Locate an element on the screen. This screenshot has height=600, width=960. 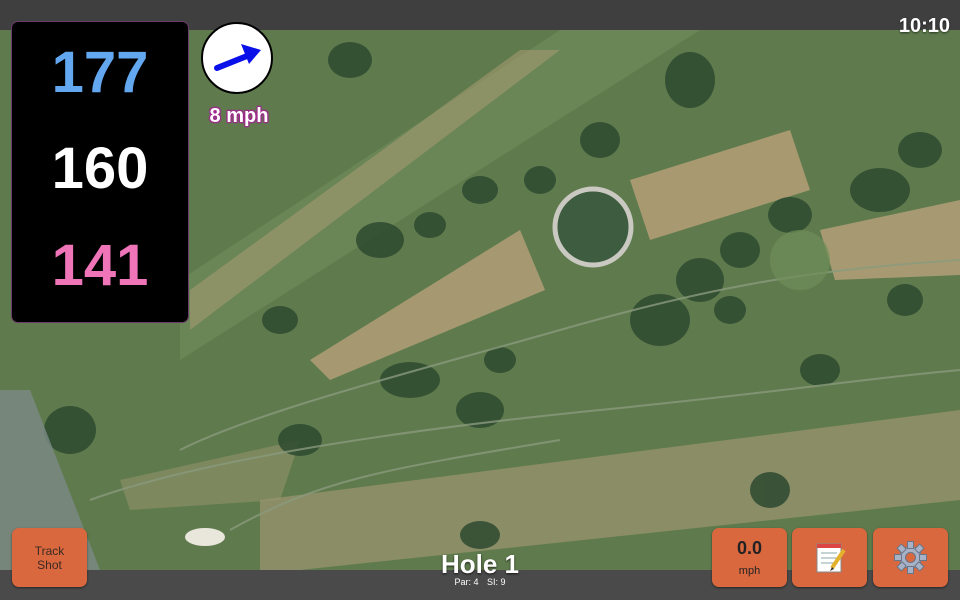
speed-button: 0.0 mph is located at coordinates (749, 557).